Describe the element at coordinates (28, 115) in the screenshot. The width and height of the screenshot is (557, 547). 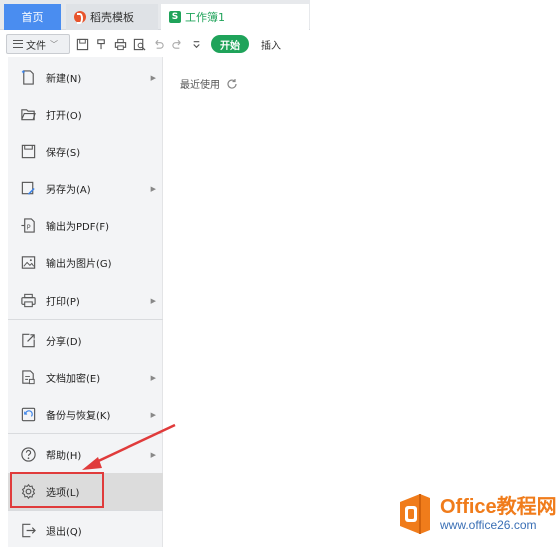
I see `folder-open-icon` at that location.